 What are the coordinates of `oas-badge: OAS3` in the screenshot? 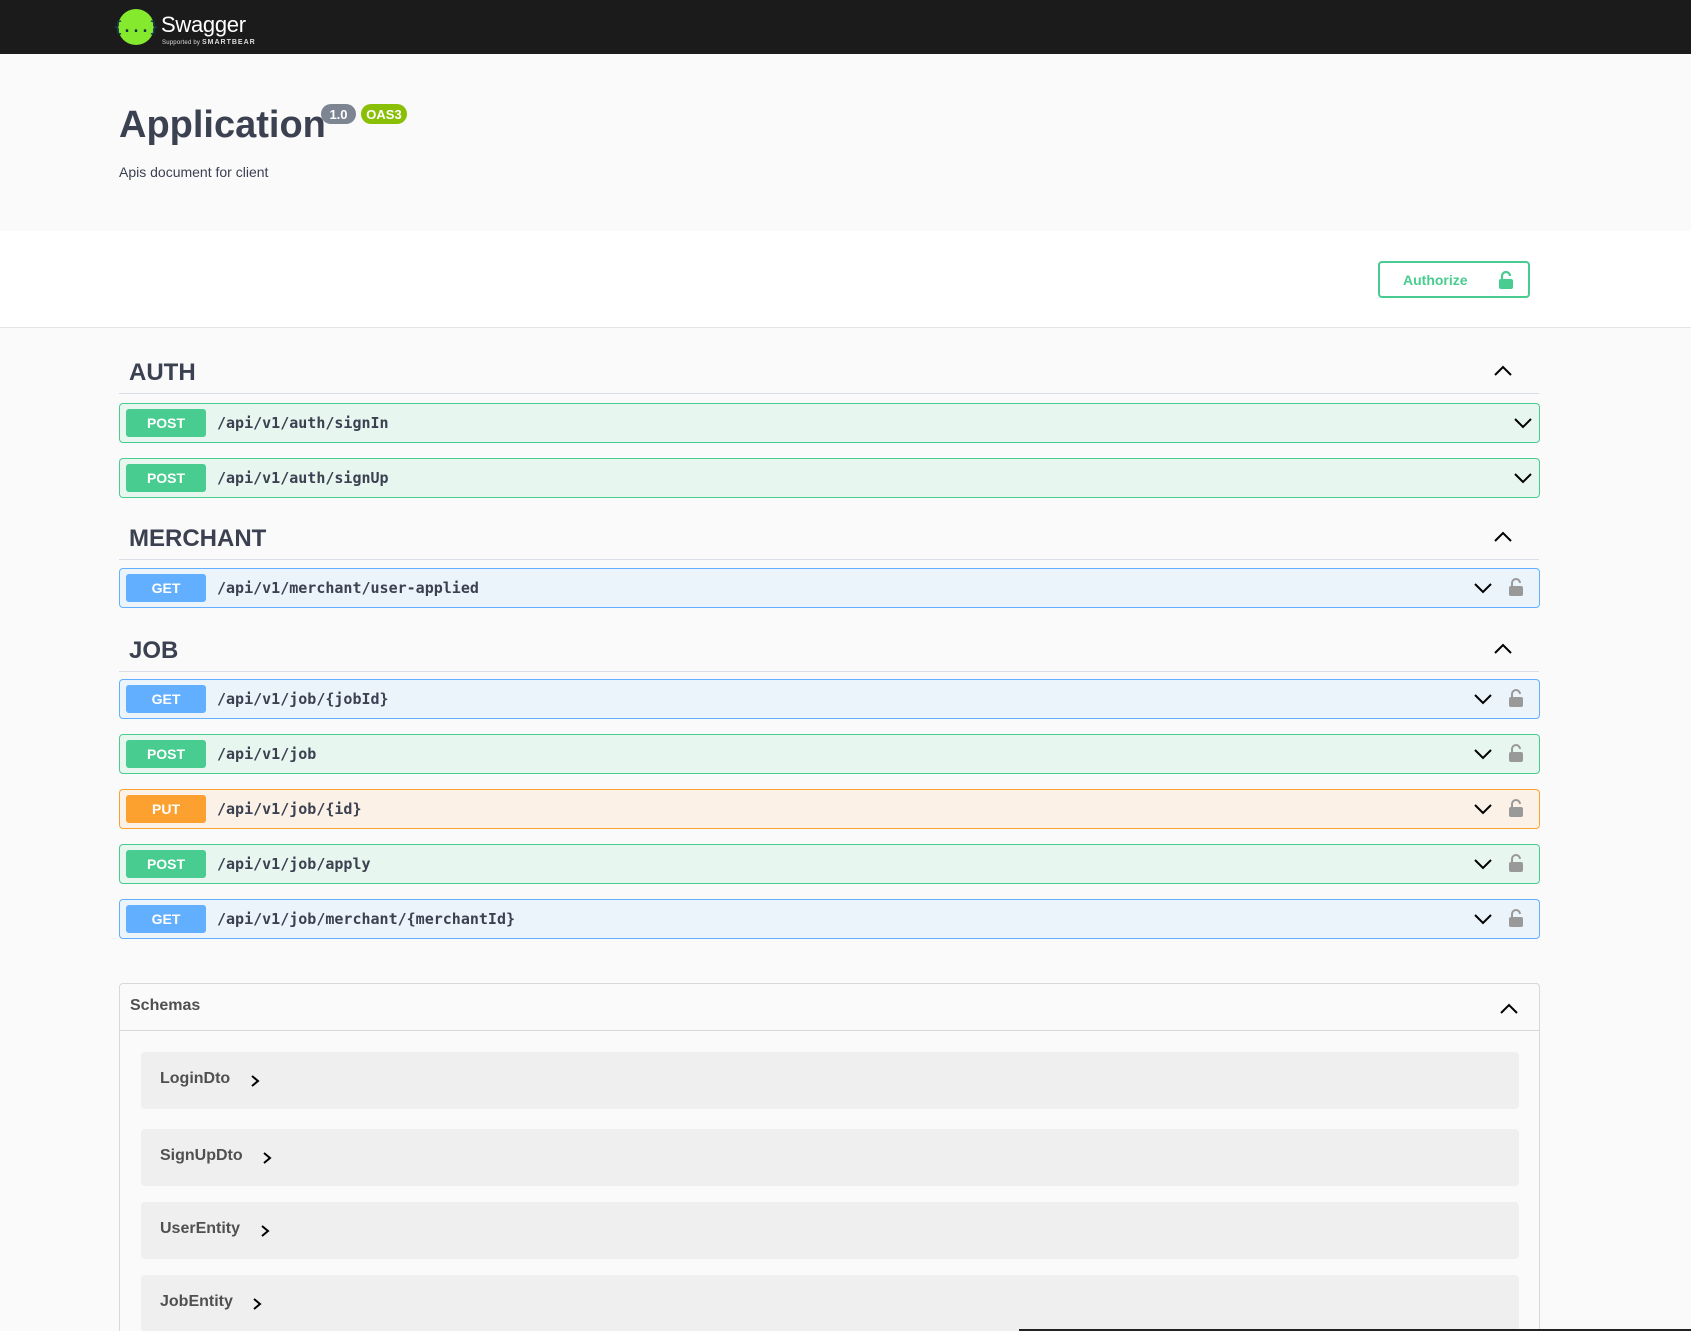 It's located at (384, 114).